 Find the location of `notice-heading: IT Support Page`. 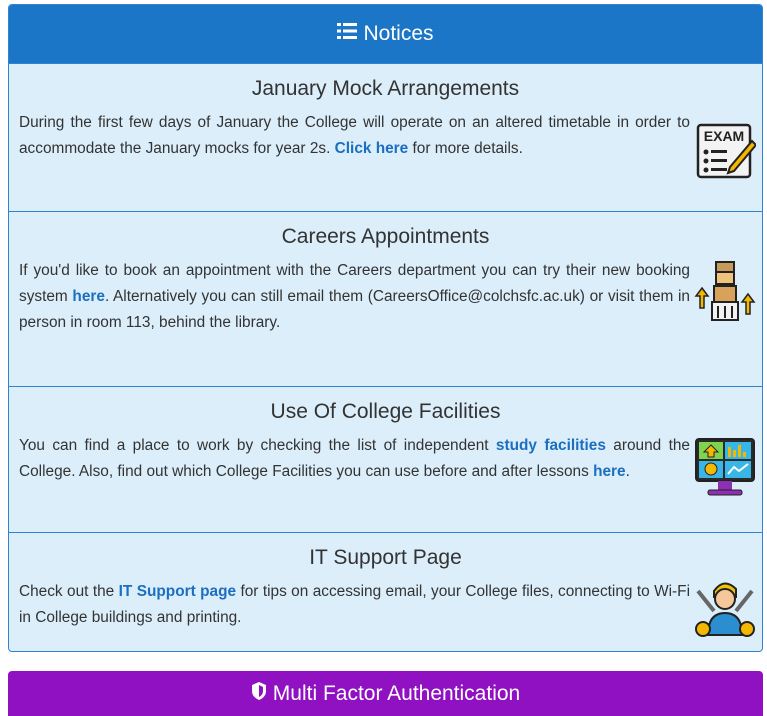

notice-heading: IT Support Page is located at coordinates (385, 557).